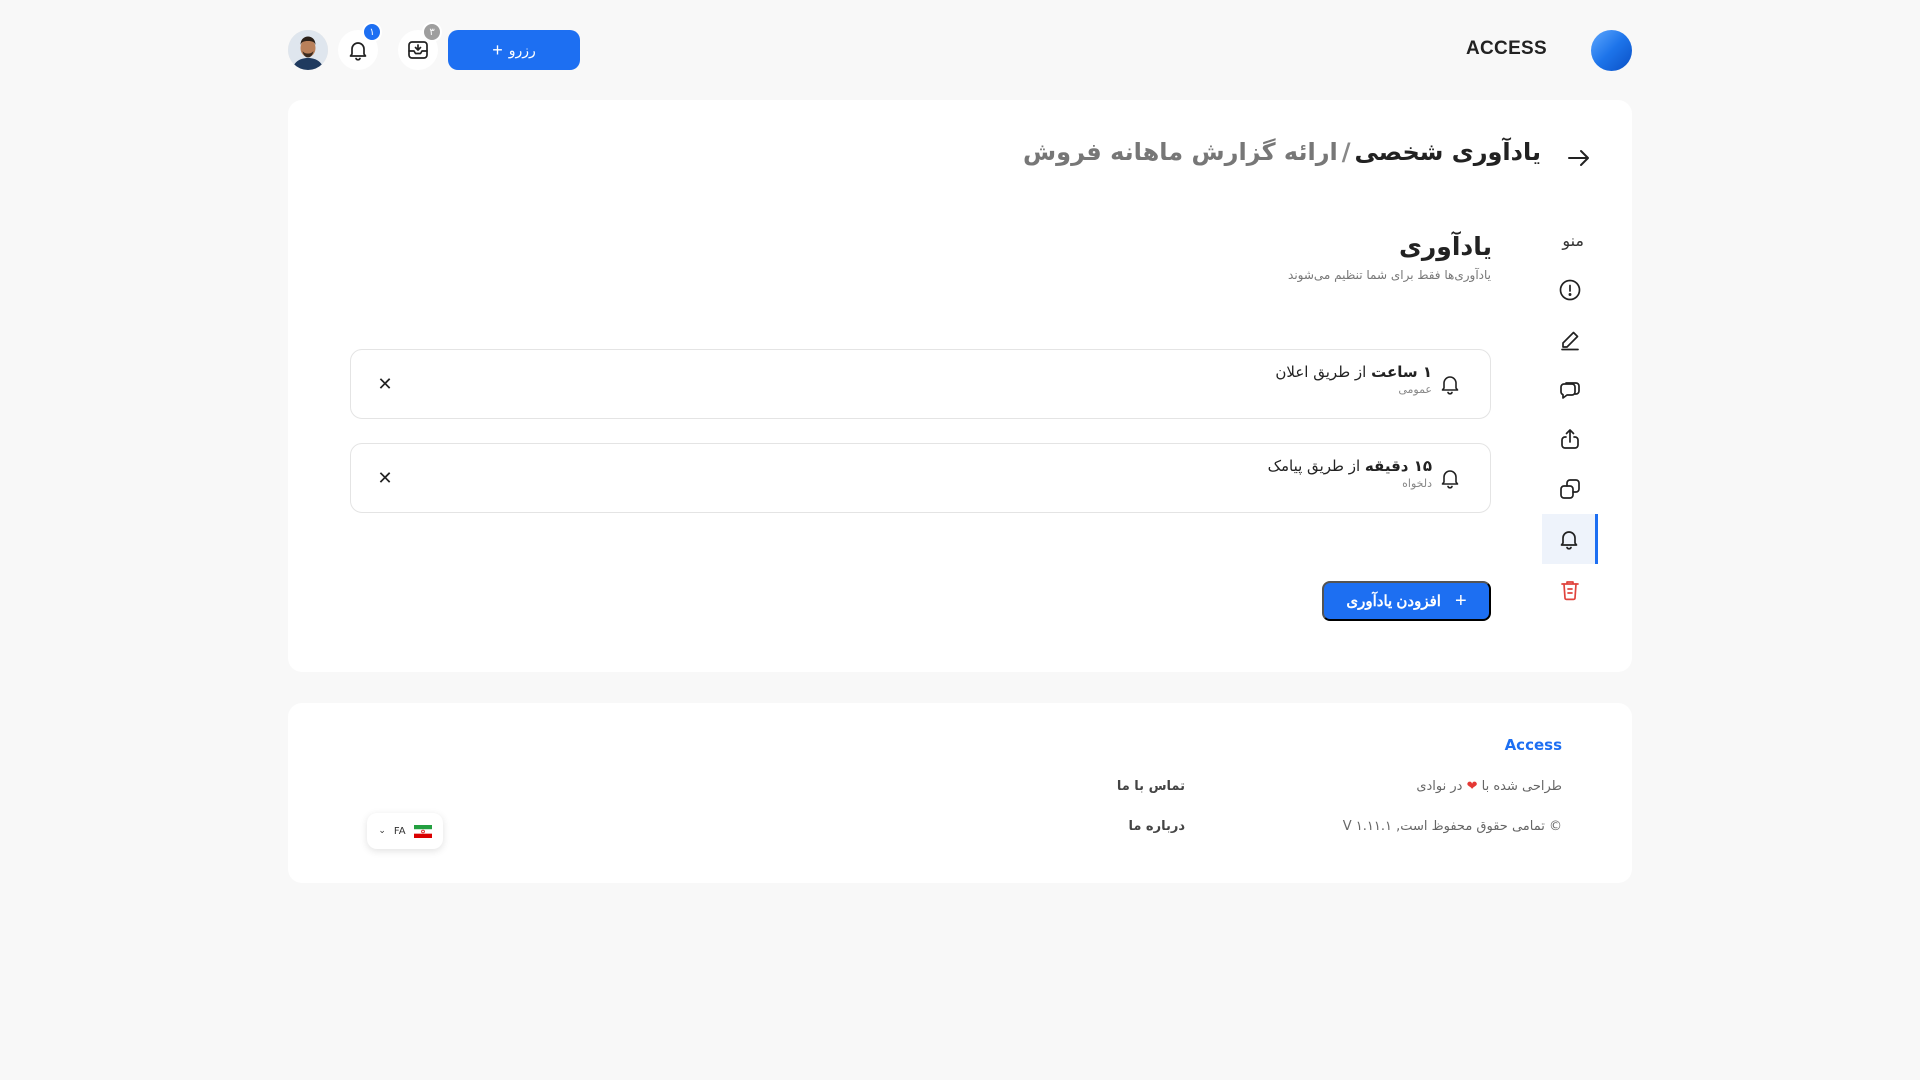  I want to click on footer-copyright: © تمامی حقوق محفوظ است, V ۱.۱۱.۱, so click(1452, 826).